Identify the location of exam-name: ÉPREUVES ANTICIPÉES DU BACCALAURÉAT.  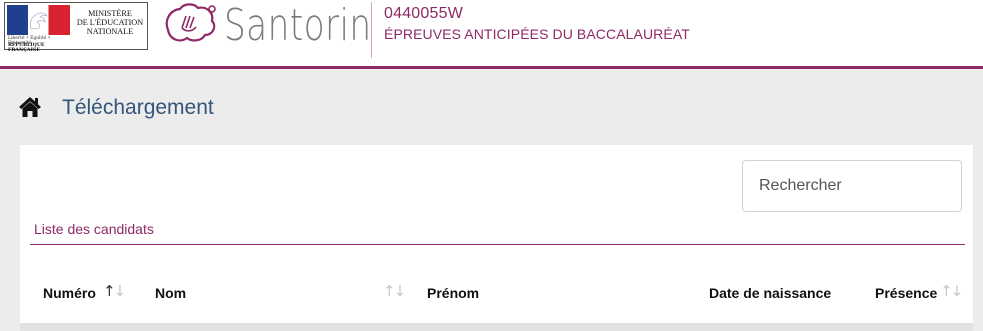
(537, 34).